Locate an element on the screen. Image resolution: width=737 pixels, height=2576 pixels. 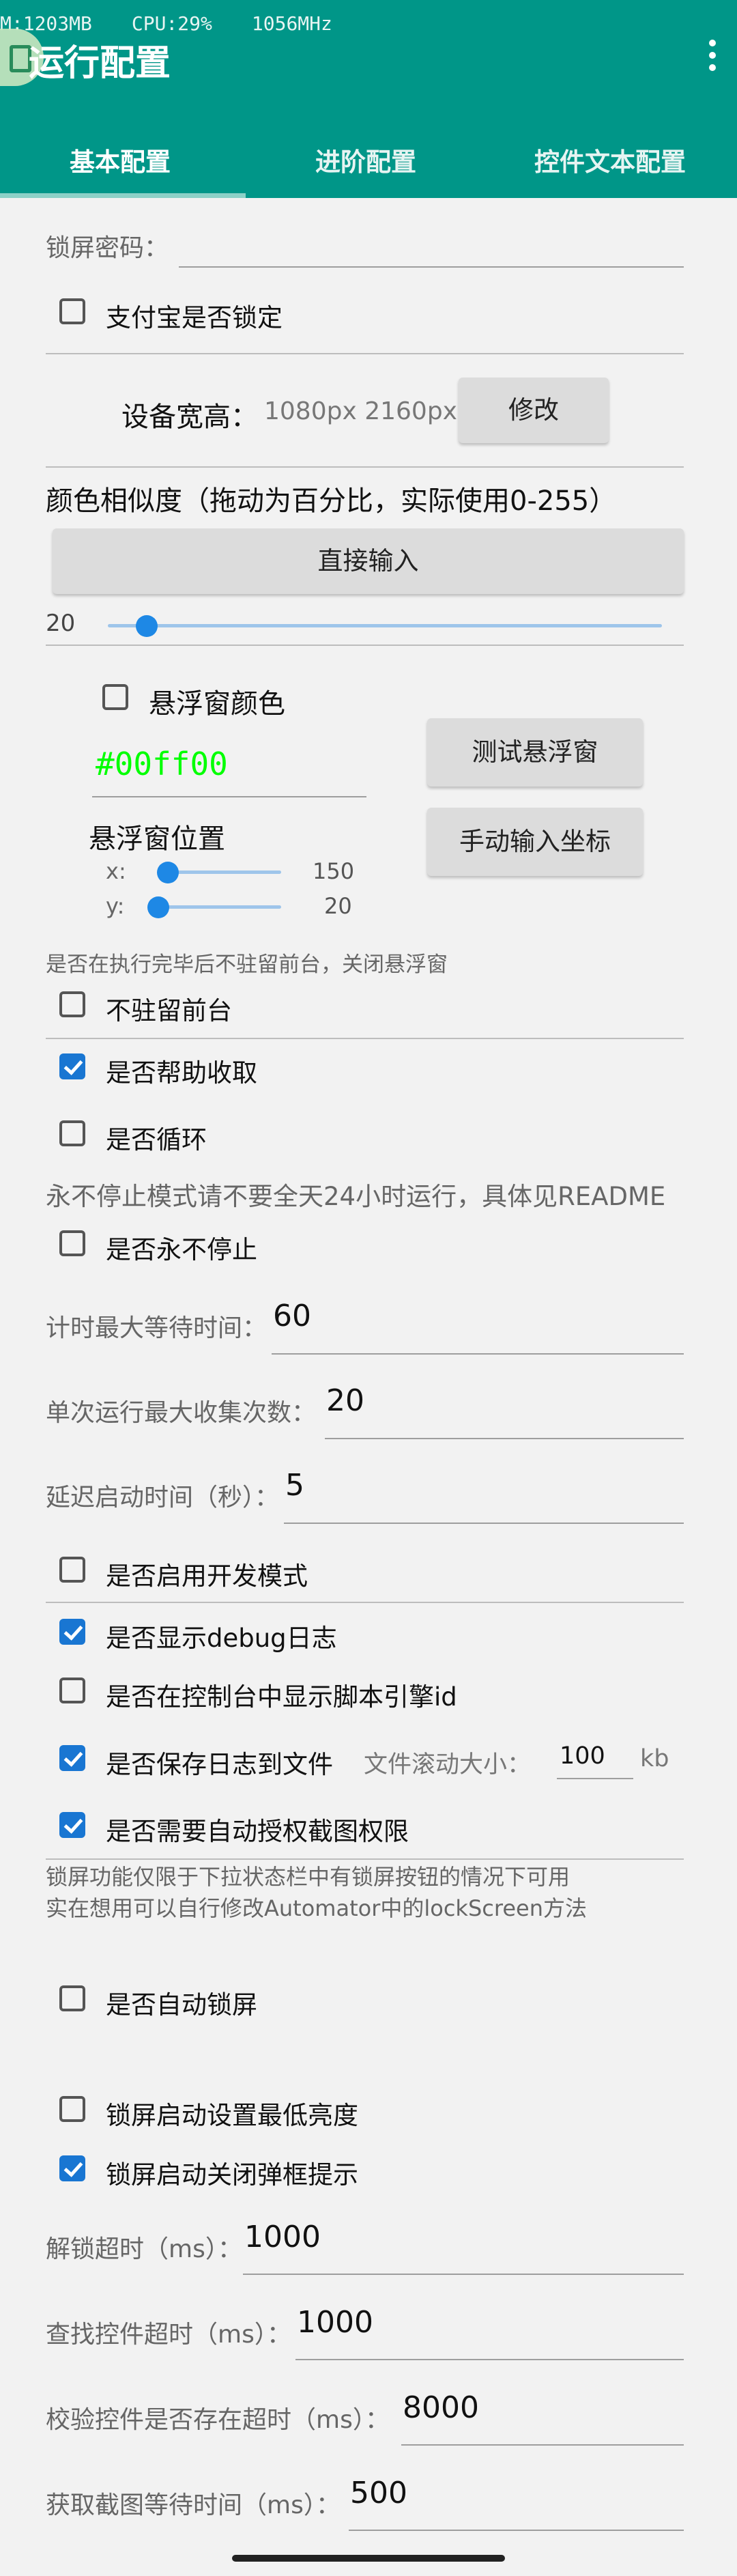
float-color-label: 悬浮窗颜色 is located at coordinates (217, 704).